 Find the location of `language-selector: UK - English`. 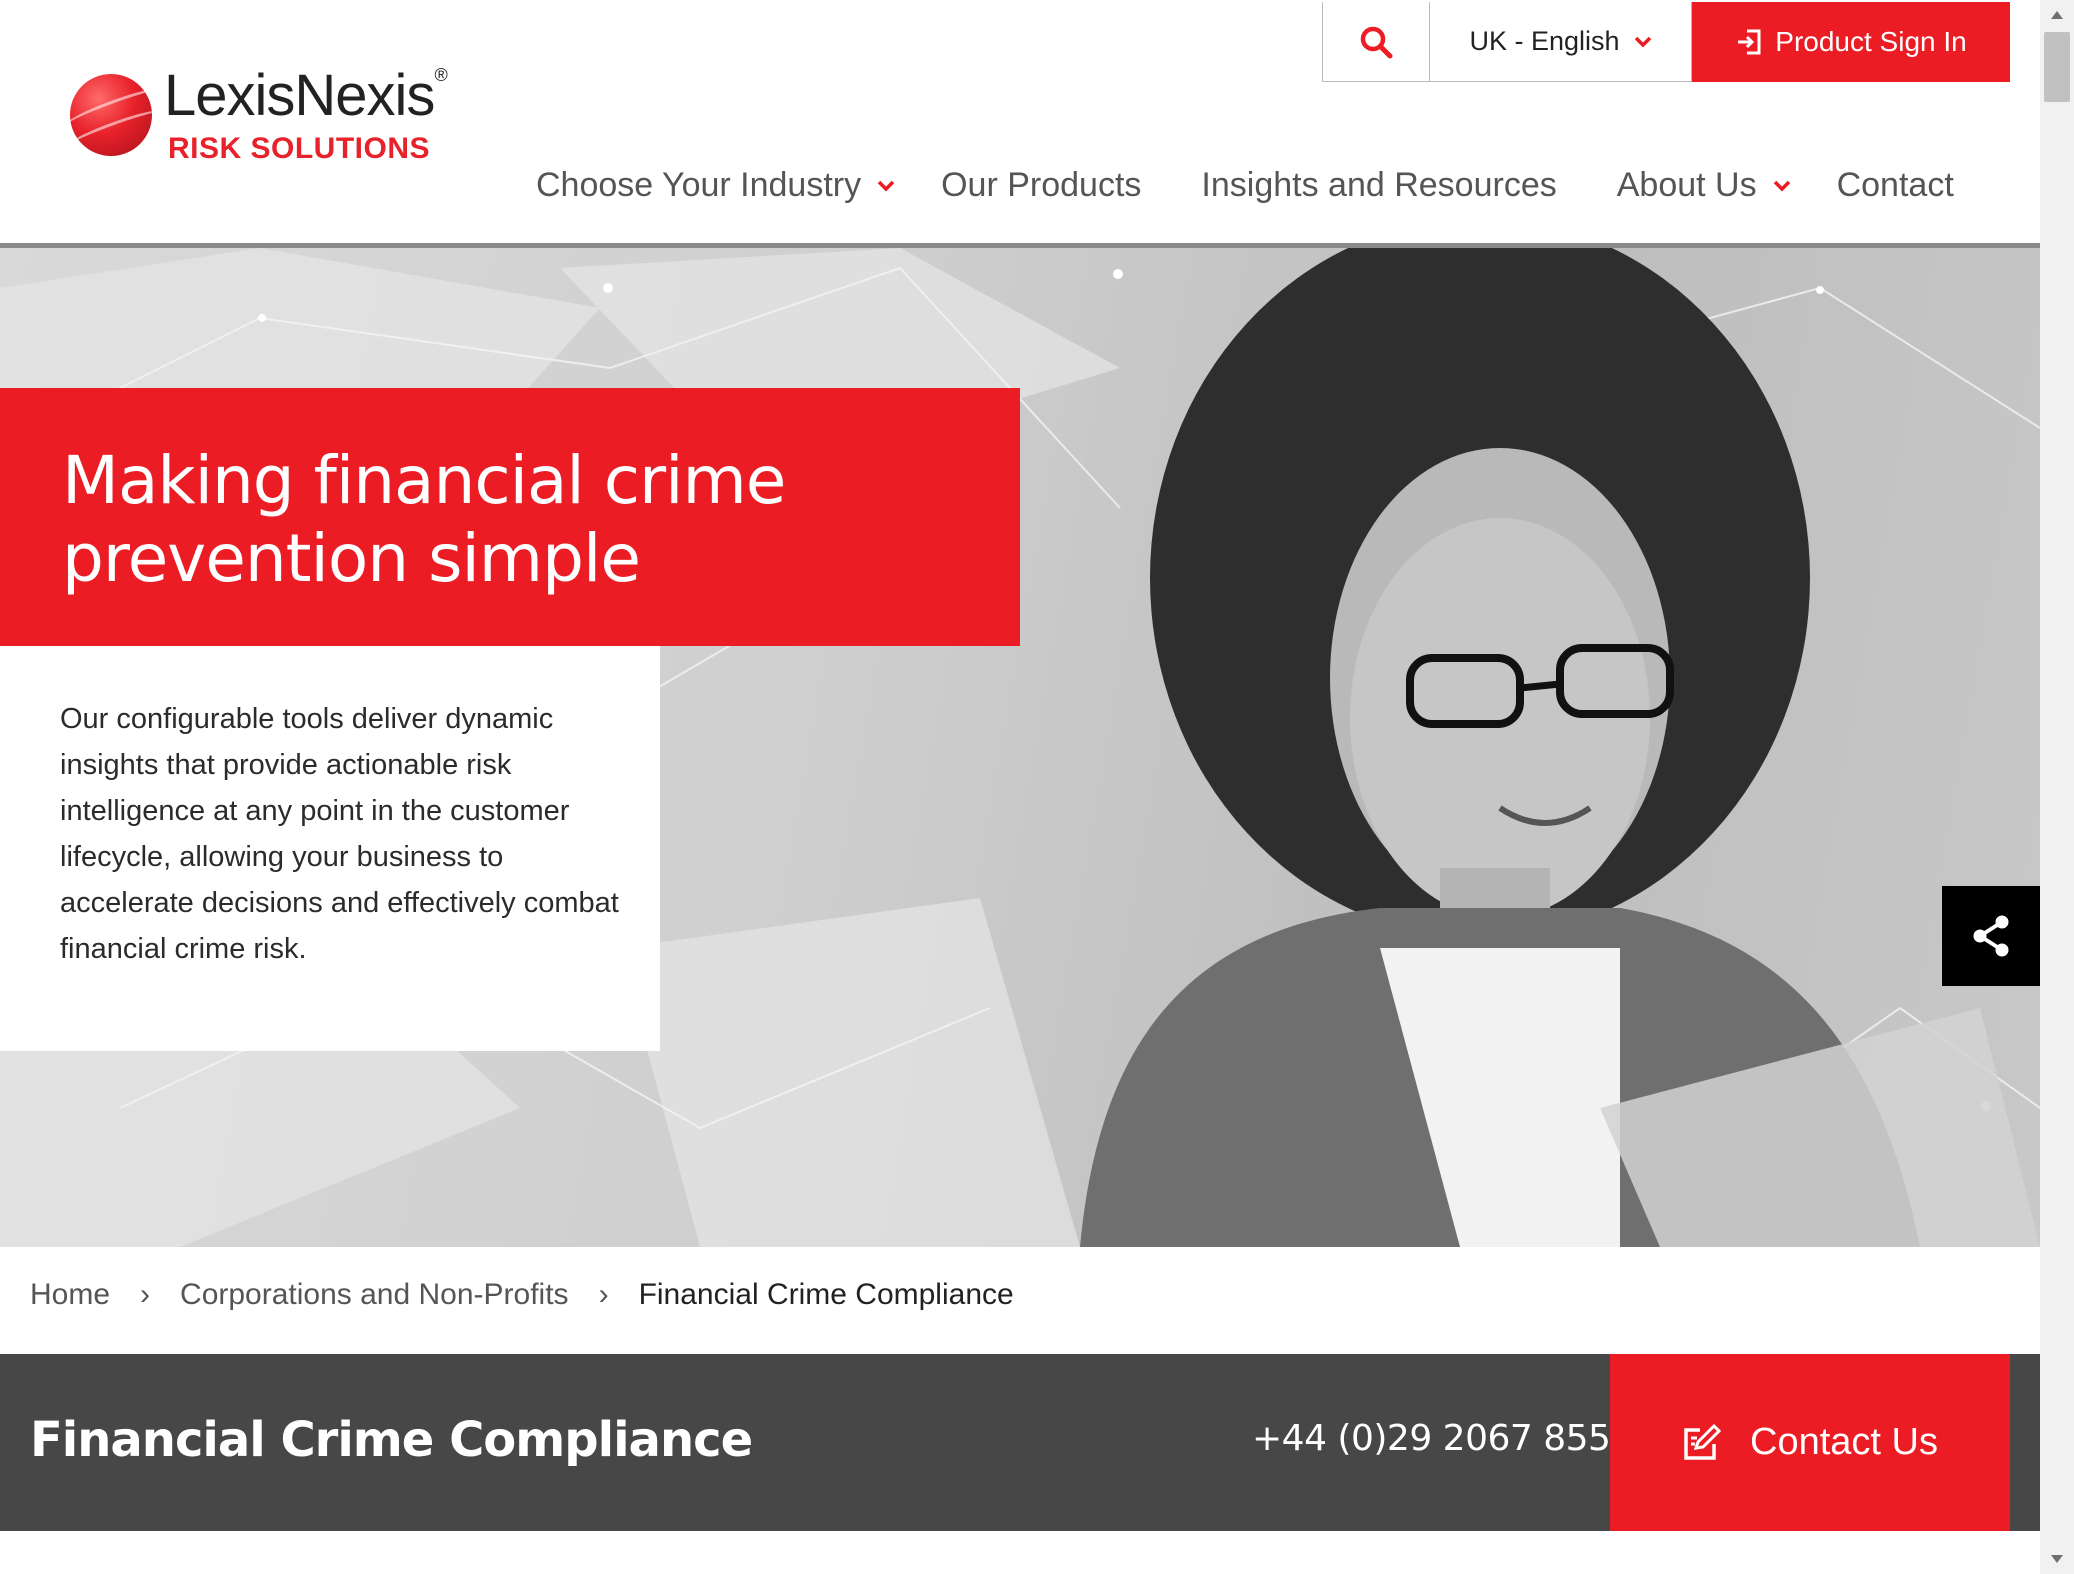

language-selector: UK - English is located at coordinates (1561, 42).